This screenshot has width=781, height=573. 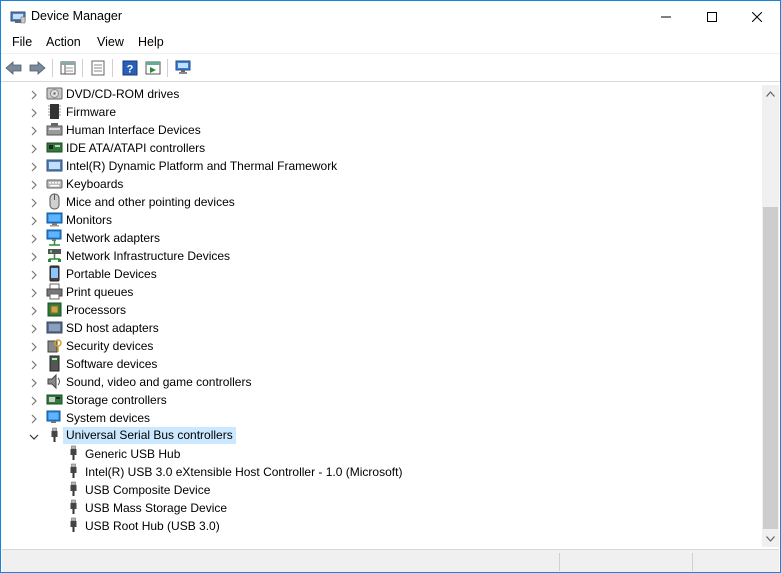 I want to click on tree-device-row: USB Composite Device, so click(x=382, y=490).